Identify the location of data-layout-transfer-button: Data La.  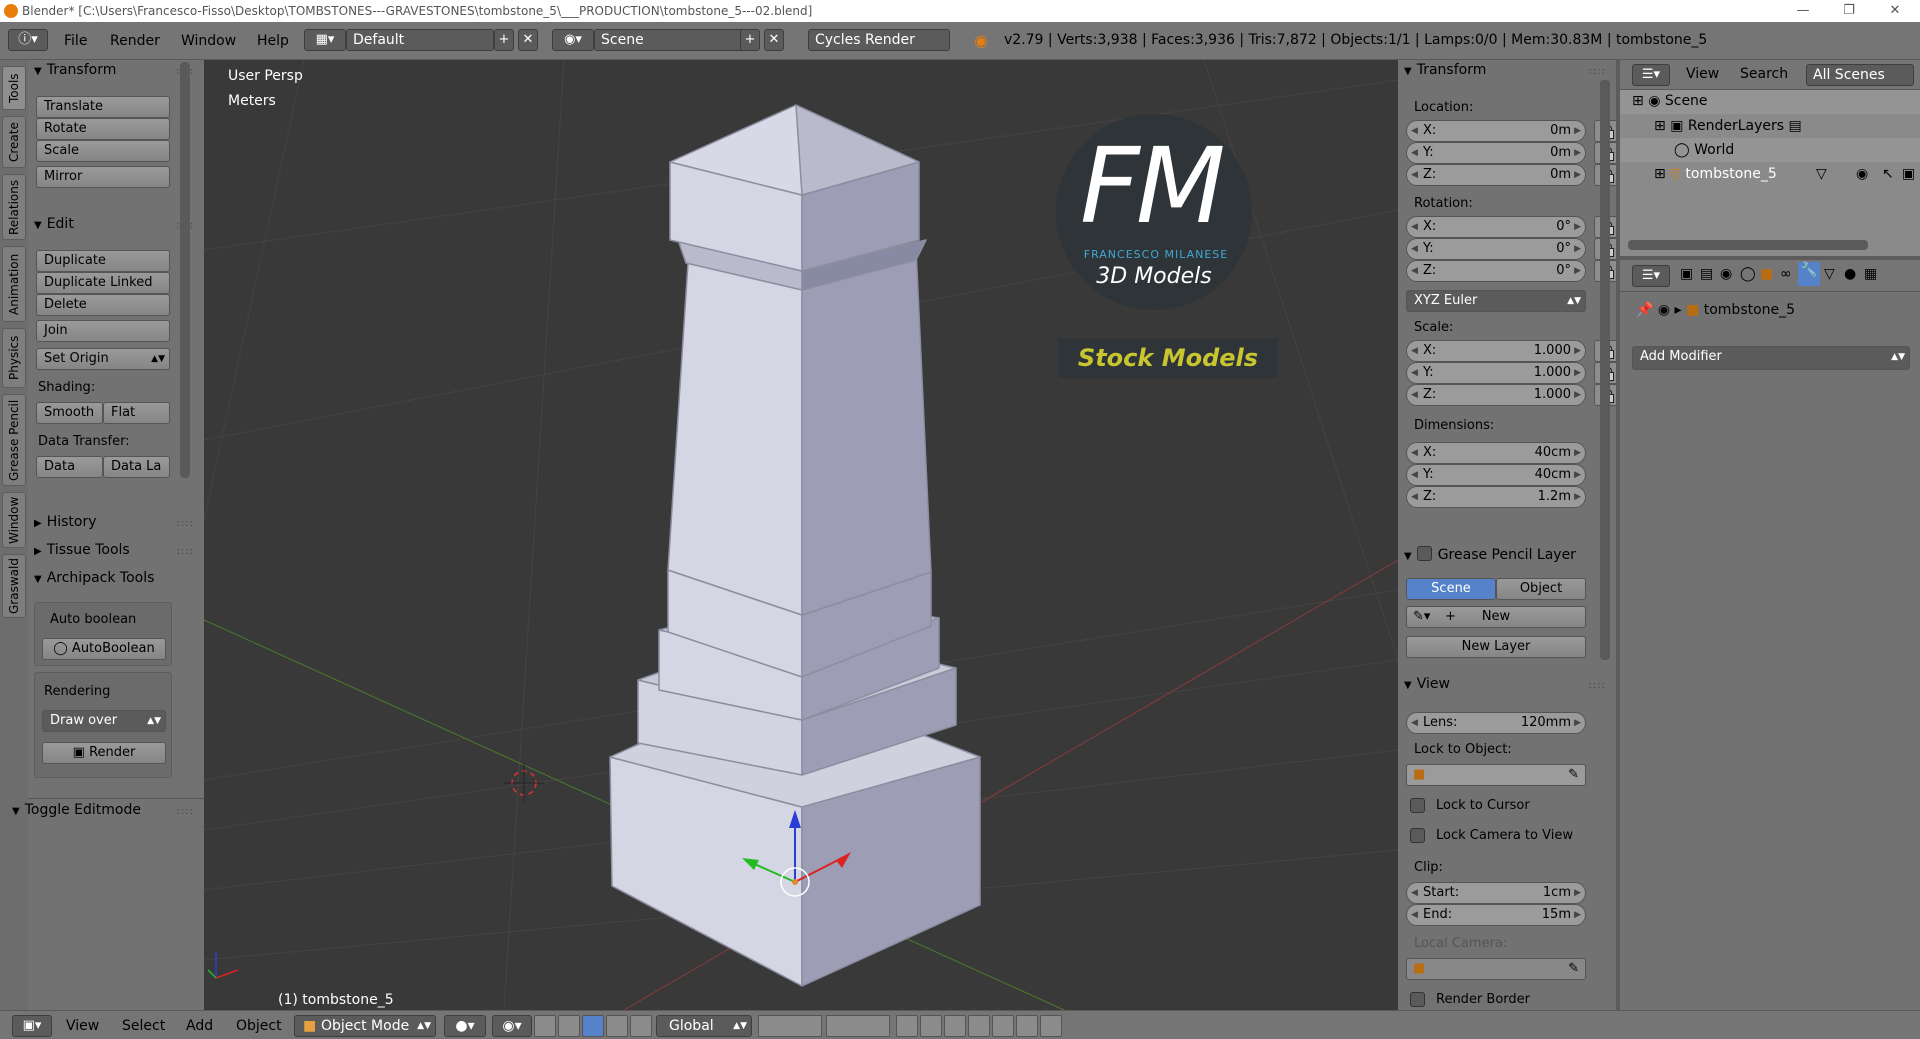
(136, 467).